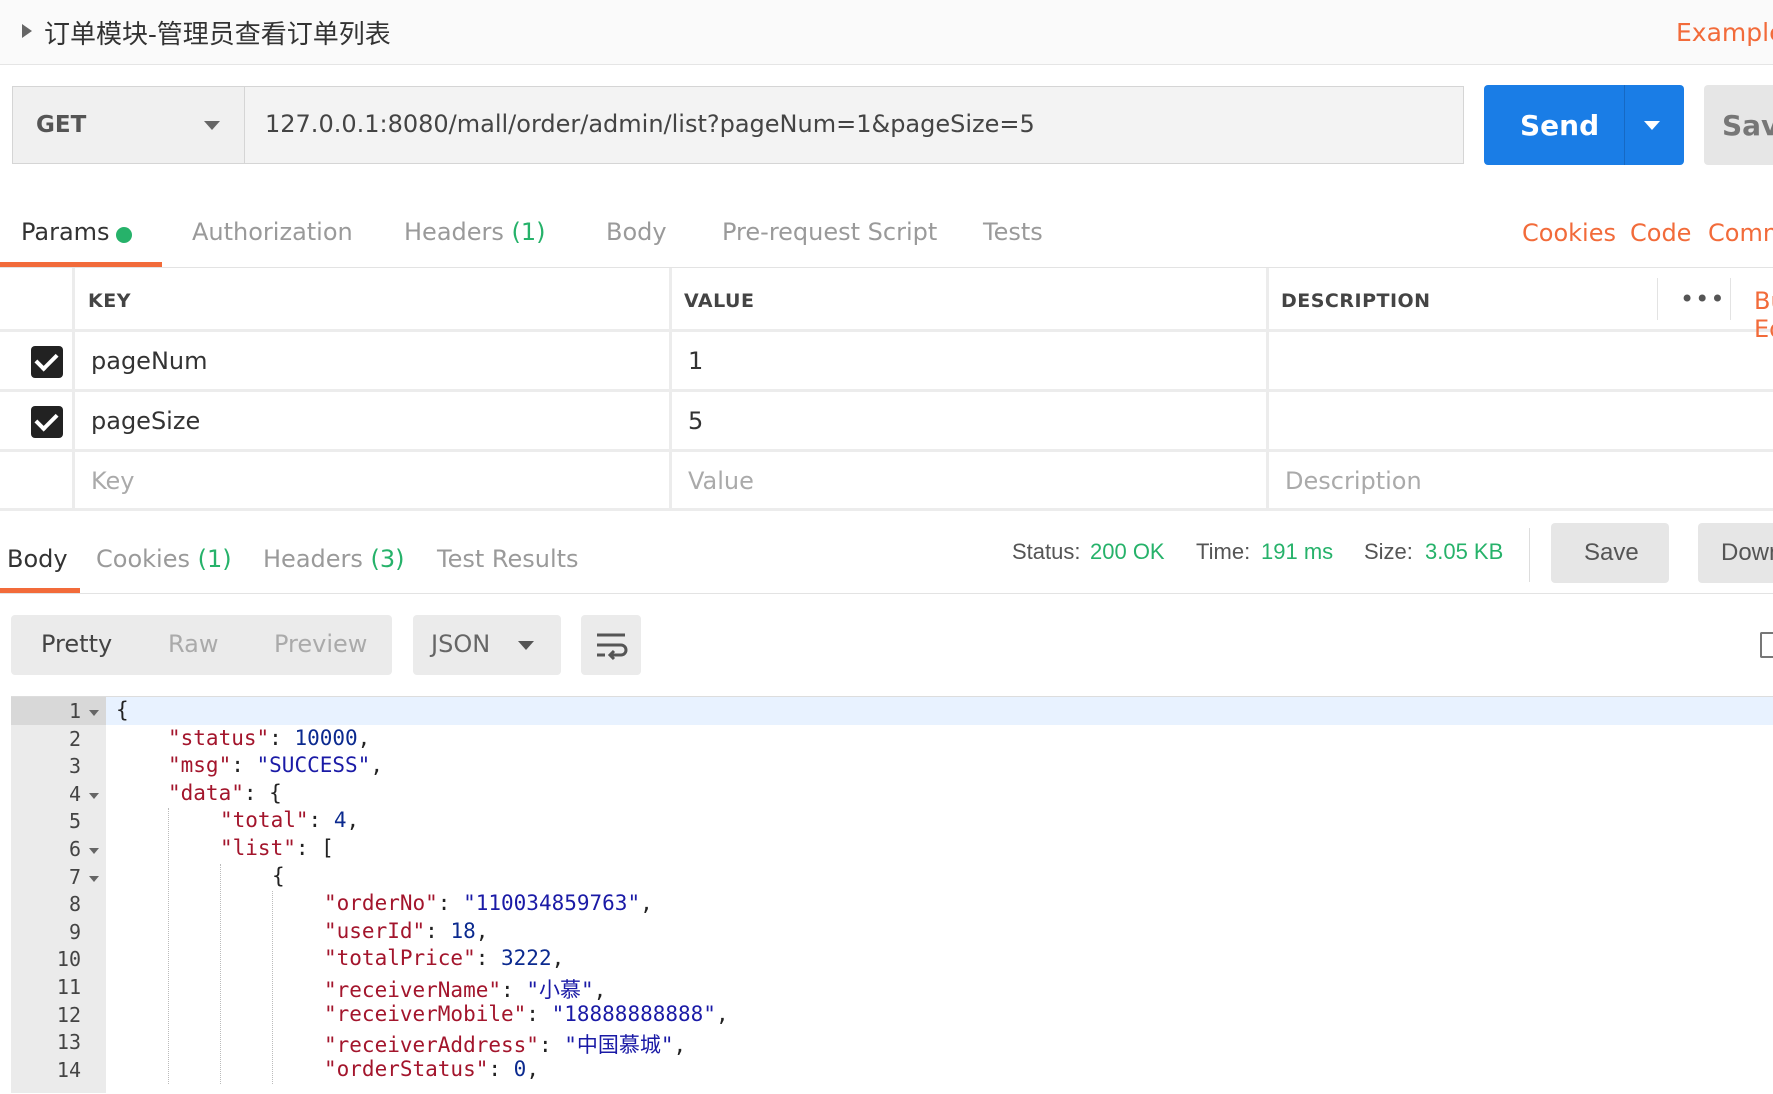 The height and width of the screenshot is (1094, 1773). What do you see at coordinates (387, 559) in the screenshot?
I see `response-tab-headers-count: (3)` at bounding box center [387, 559].